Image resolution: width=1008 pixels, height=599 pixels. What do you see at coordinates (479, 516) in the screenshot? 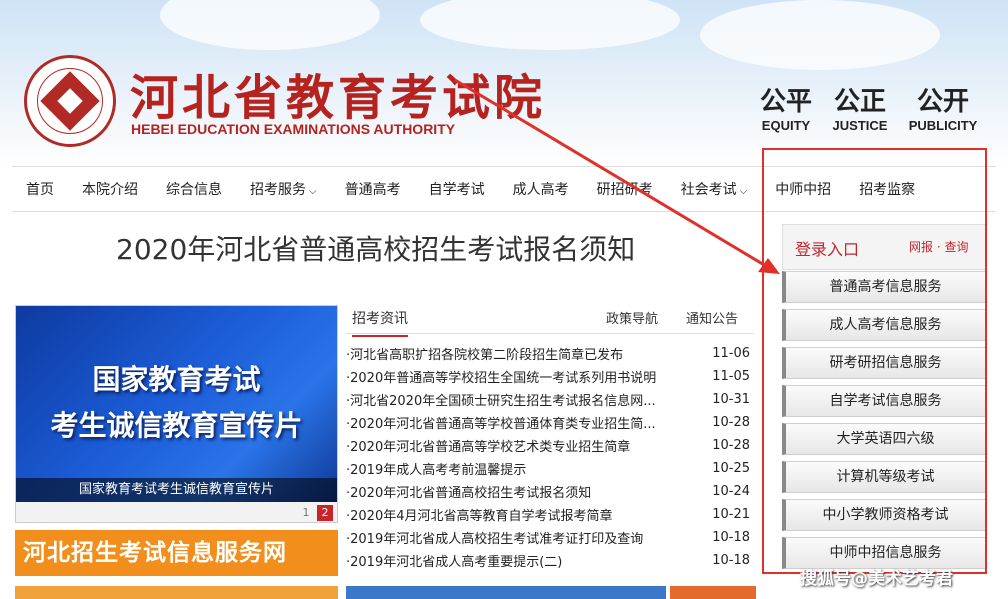
I see `news-title: ·2020年4月河北省高等教育自学考试报考简章` at bounding box center [479, 516].